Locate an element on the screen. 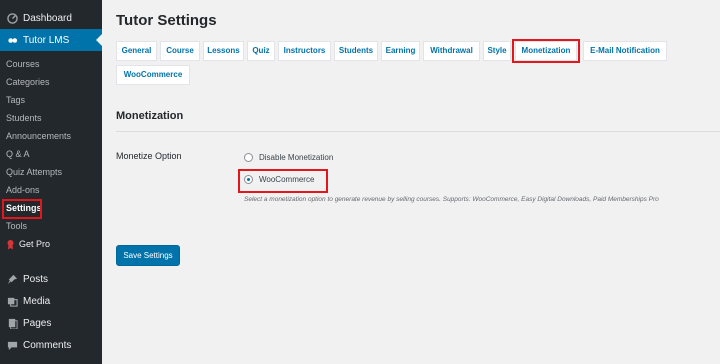  tab-students: Students is located at coordinates (356, 51).